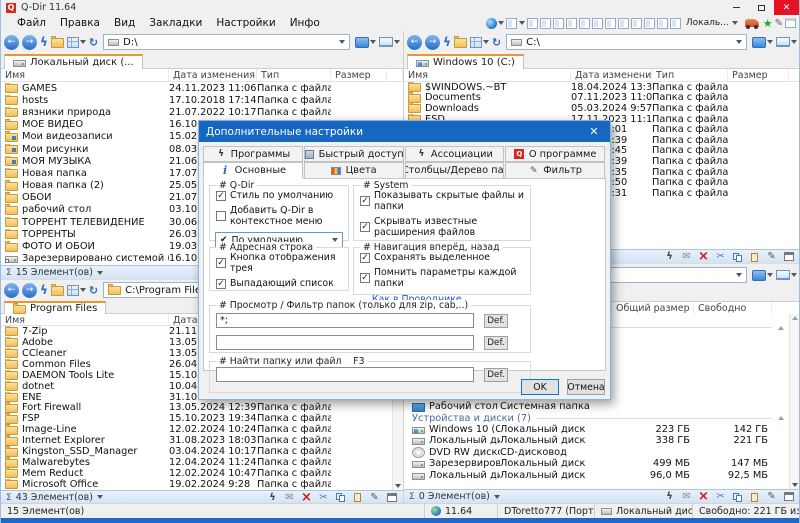 This screenshot has width=800, height=523. I want to click on tab-filter: Фильтр, so click(555, 170).